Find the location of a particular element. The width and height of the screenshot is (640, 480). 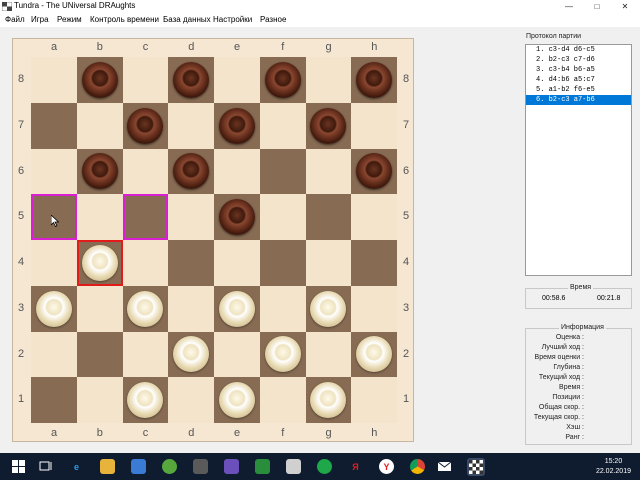

app-icon-green is located at coordinates (169, 466).